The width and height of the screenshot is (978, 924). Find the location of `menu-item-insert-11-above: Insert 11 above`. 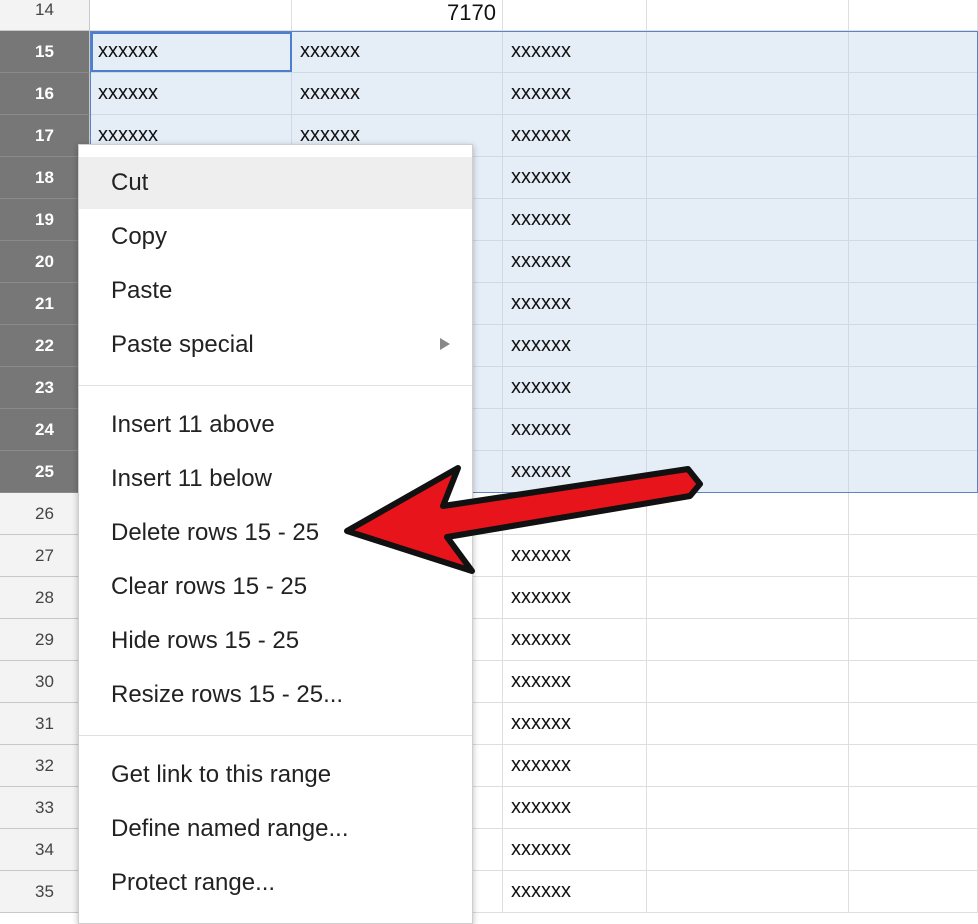

menu-item-insert-11-above: Insert 11 above is located at coordinates (275, 425).